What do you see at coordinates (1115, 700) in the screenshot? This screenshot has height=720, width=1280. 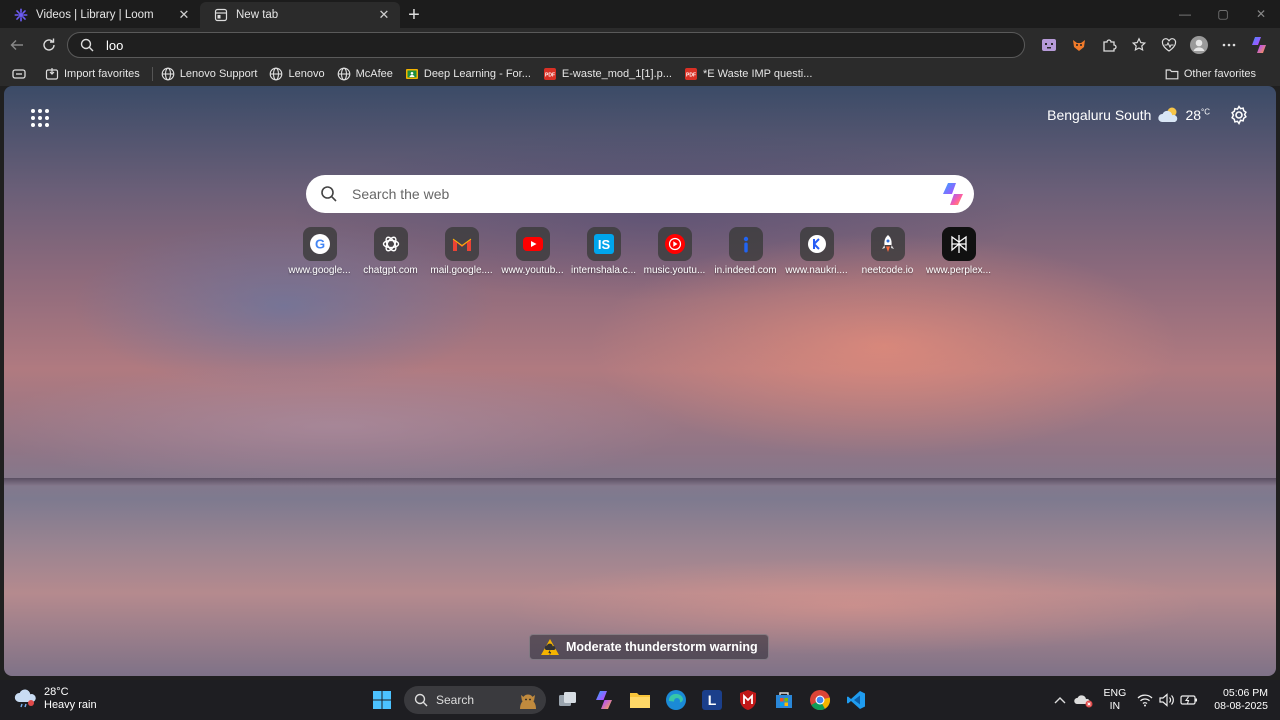 I see `input-language: ENG IN` at bounding box center [1115, 700].